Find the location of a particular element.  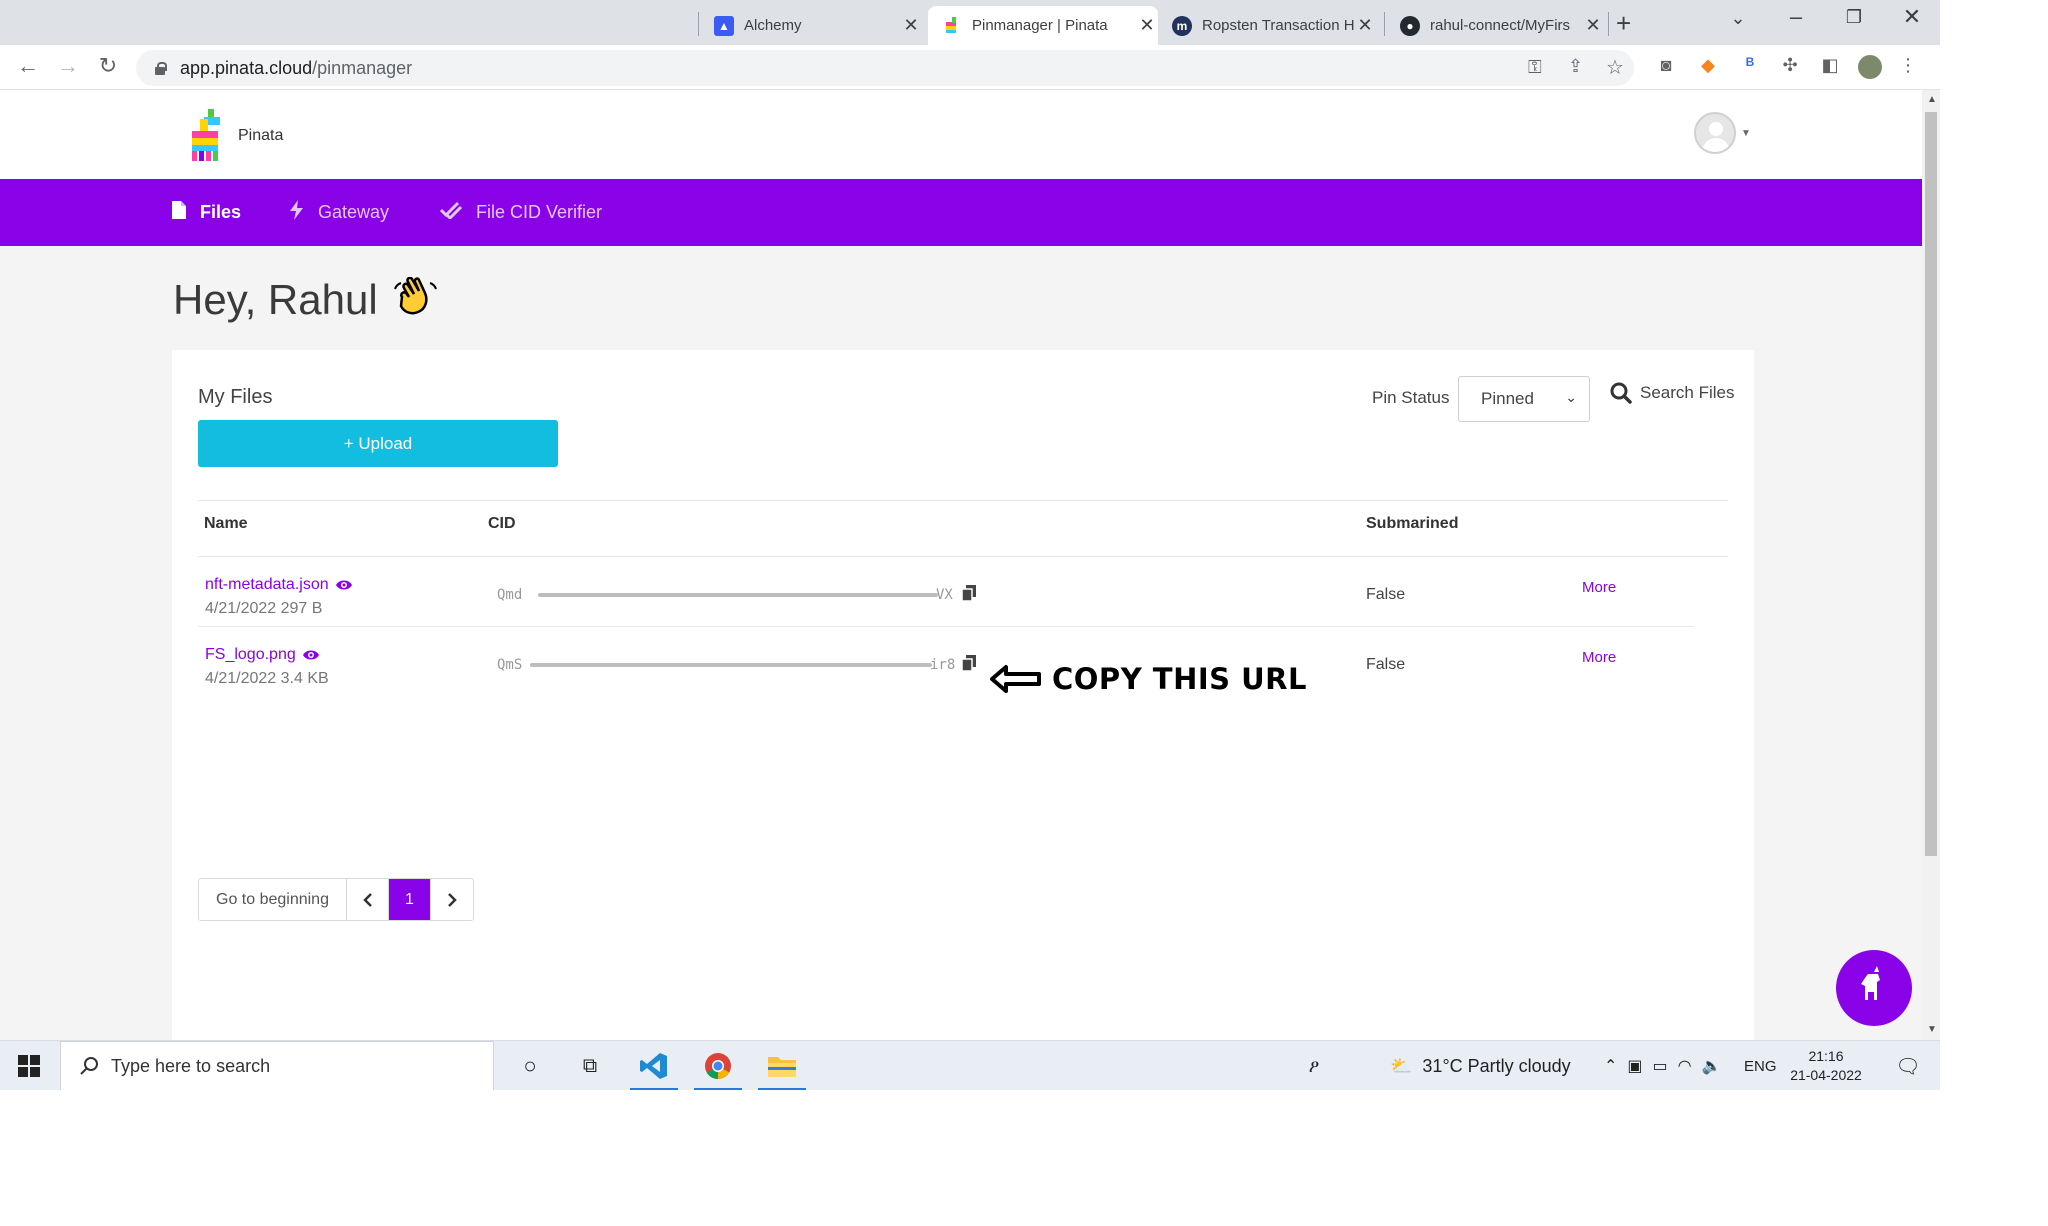

chrome-menu-kebab-icon: ⋮ is located at coordinates (1908, 67).